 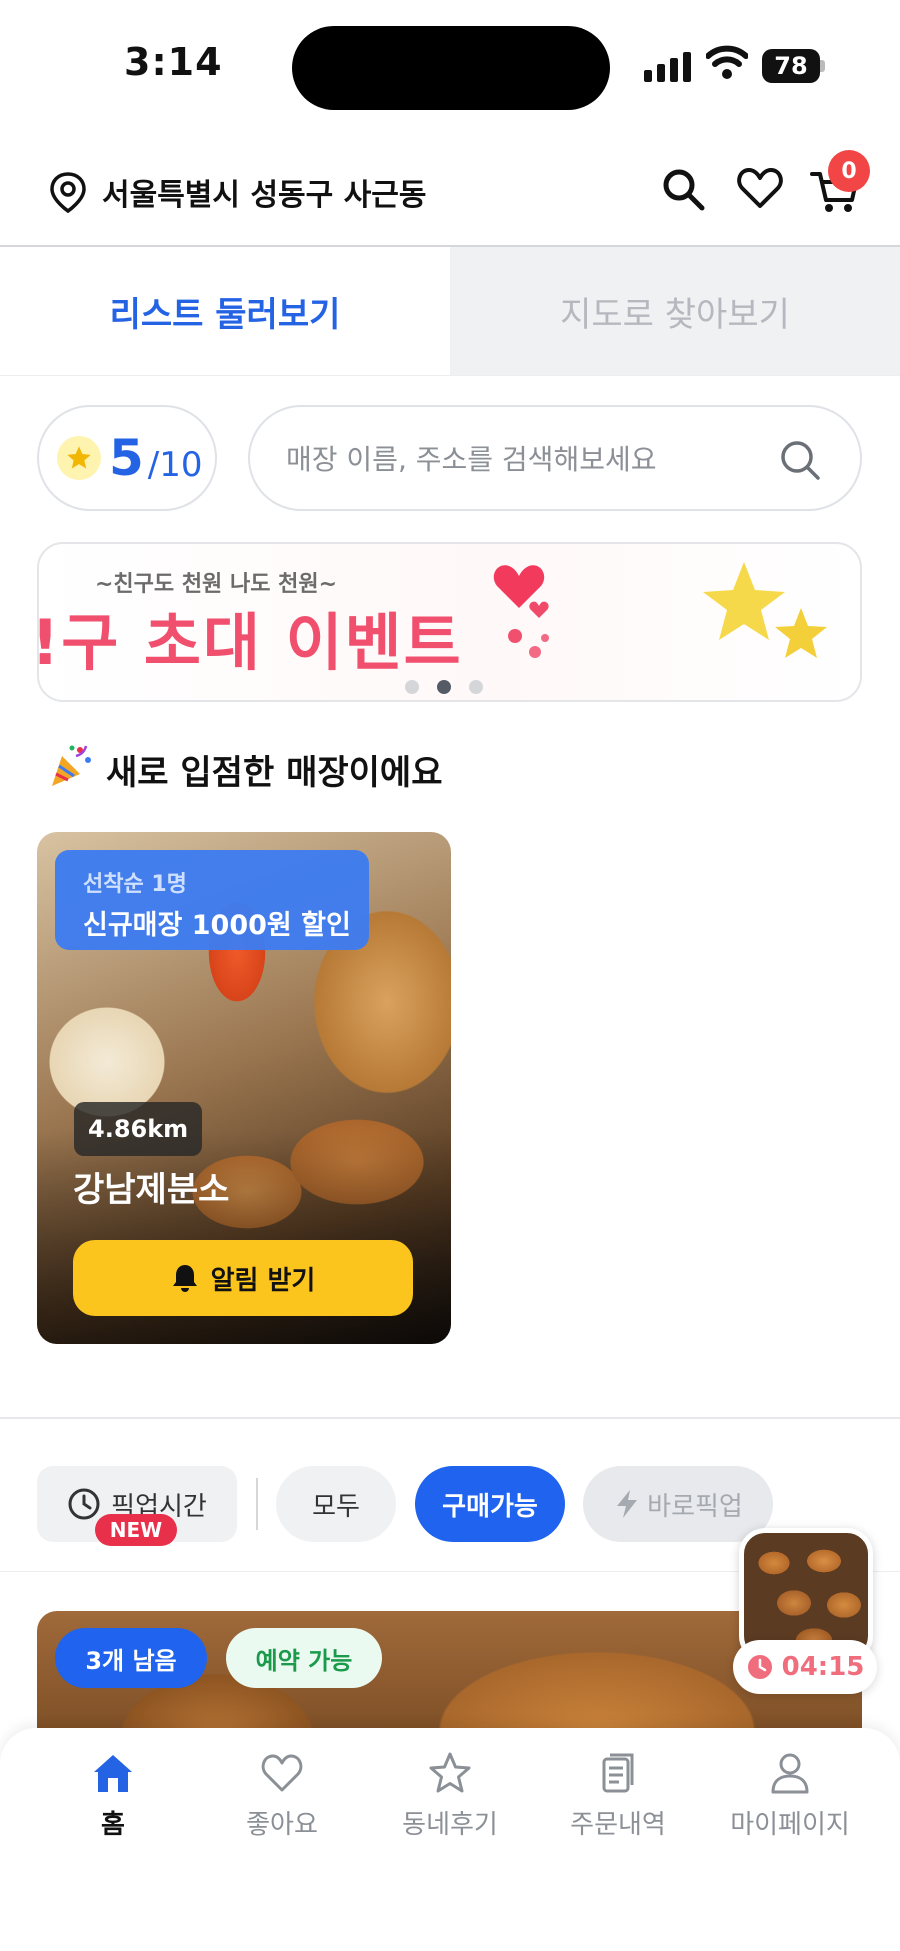 What do you see at coordinates (823, 1667) in the screenshot?
I see `timer-value: 04:15` at bounding box center [823, 1667].